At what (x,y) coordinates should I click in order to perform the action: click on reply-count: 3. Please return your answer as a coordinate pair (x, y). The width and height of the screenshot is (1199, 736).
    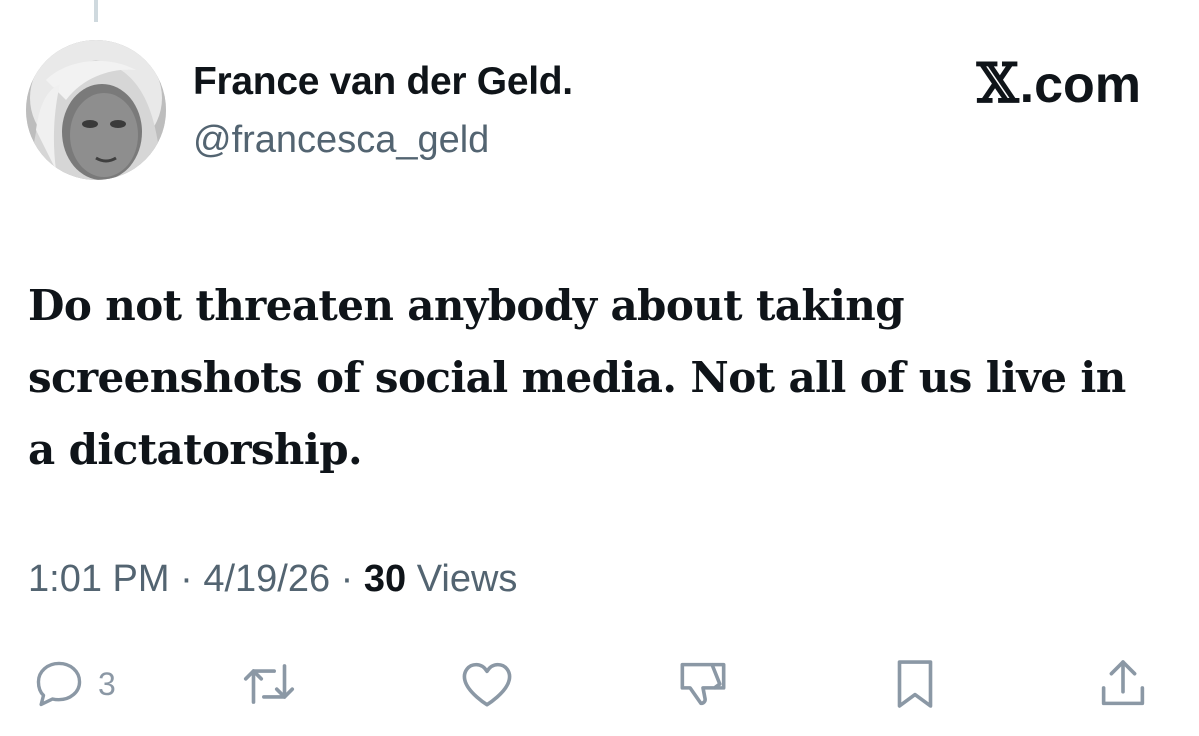
    Looking at the image, I should click on (107, 683).